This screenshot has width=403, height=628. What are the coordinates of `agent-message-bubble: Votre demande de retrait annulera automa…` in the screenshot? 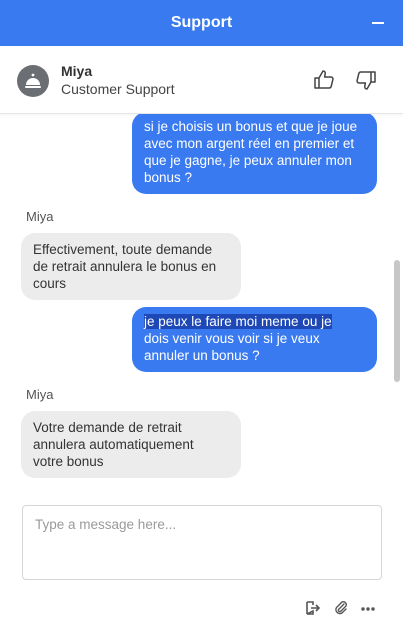 It's located at (131, 444).